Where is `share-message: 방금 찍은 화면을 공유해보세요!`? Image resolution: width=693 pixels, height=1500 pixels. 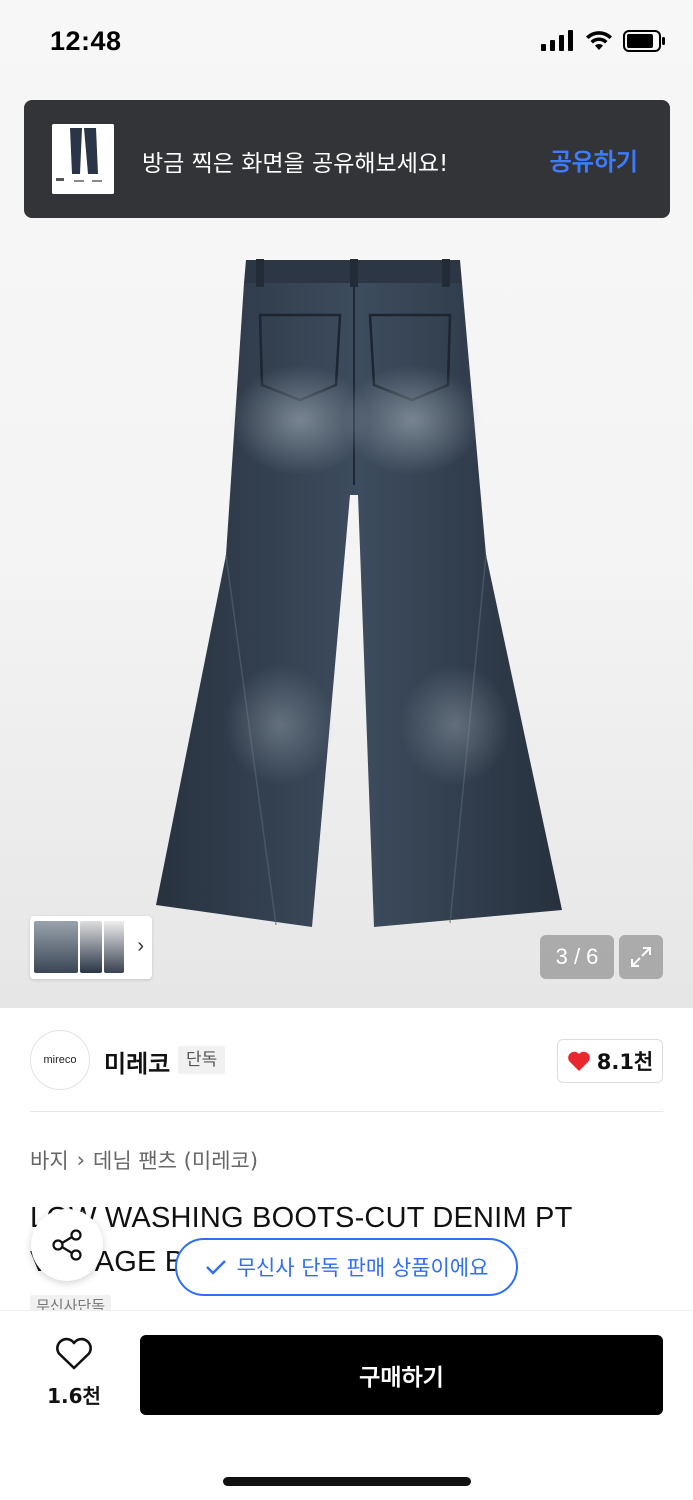 share-message: 방금 찍은 화면을 공유해보세요! is located at coordinates (295, 164).